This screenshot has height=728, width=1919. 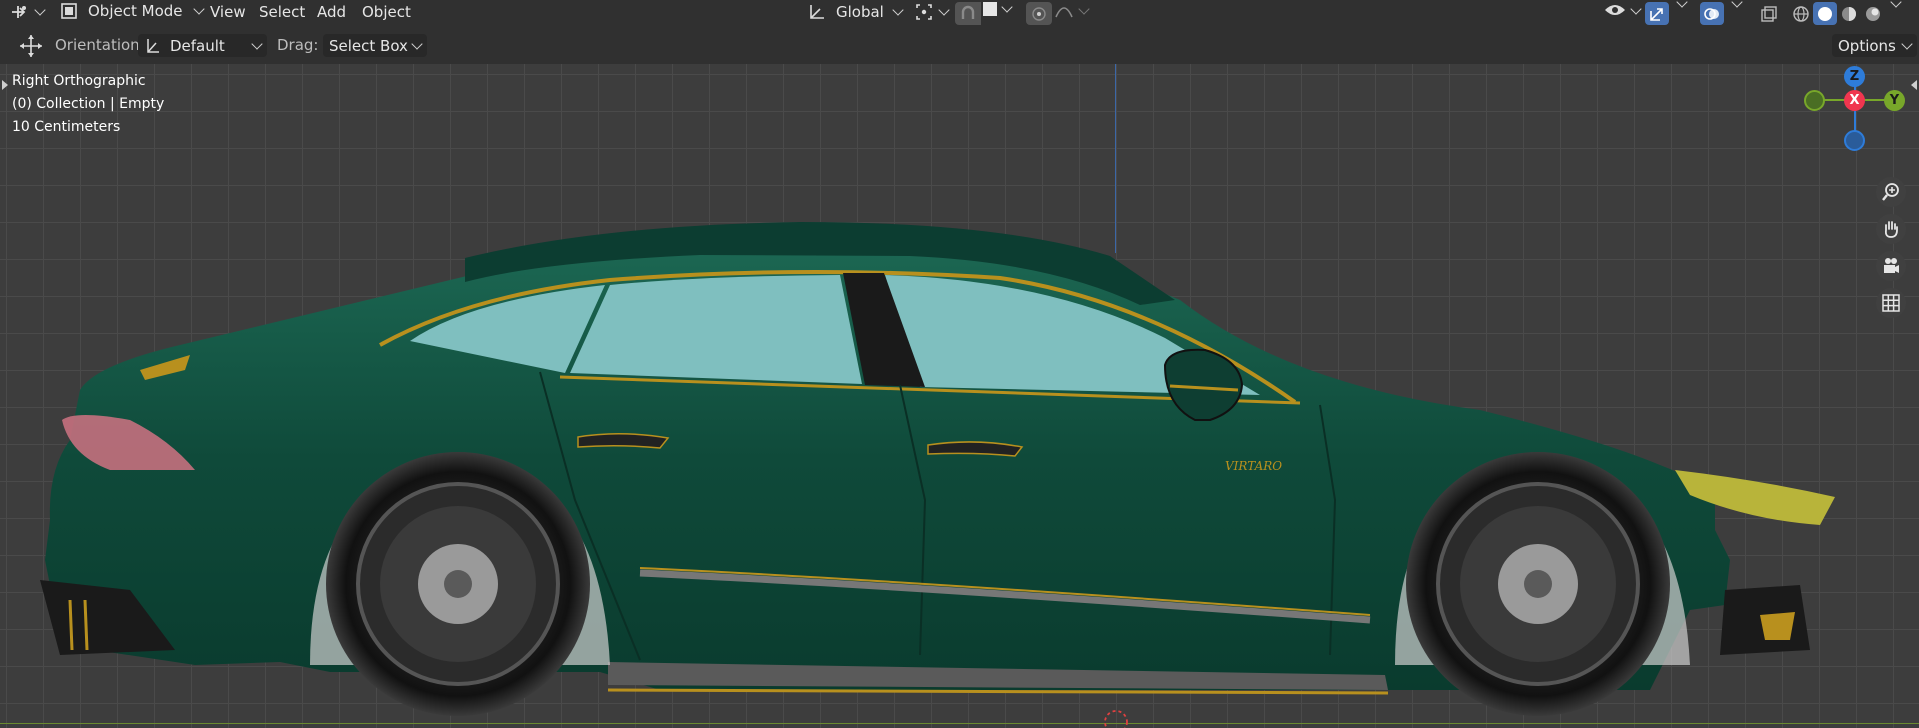 I want to click on visibility-icon, so click(x=1615, y=10).